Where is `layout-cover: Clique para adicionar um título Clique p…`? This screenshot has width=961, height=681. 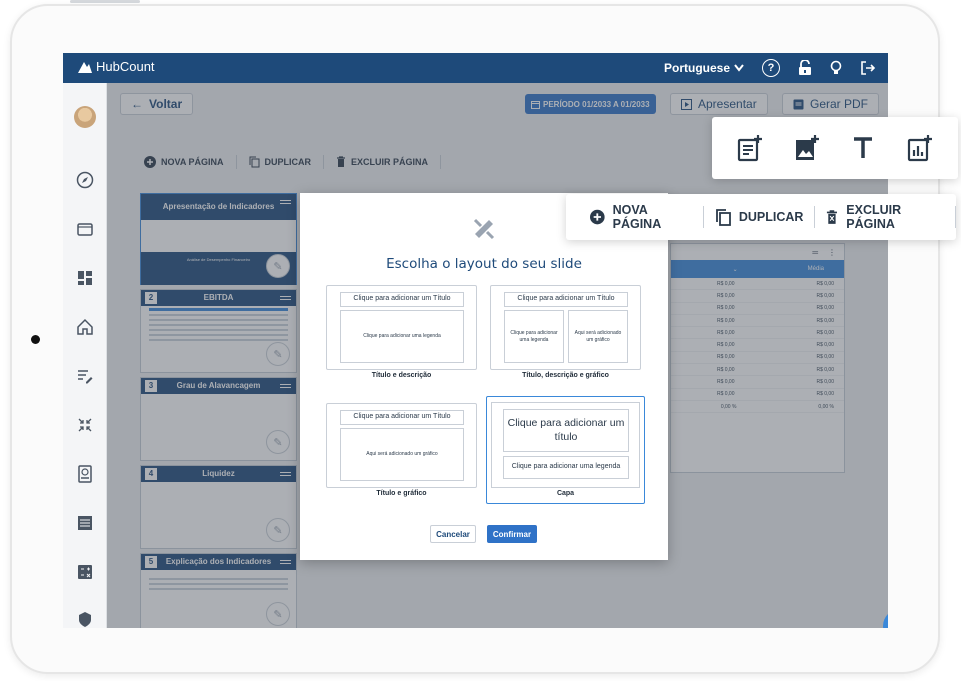 layout-cover: Clique para adicionar um título Clique p… is located at coordinates (565, 450).